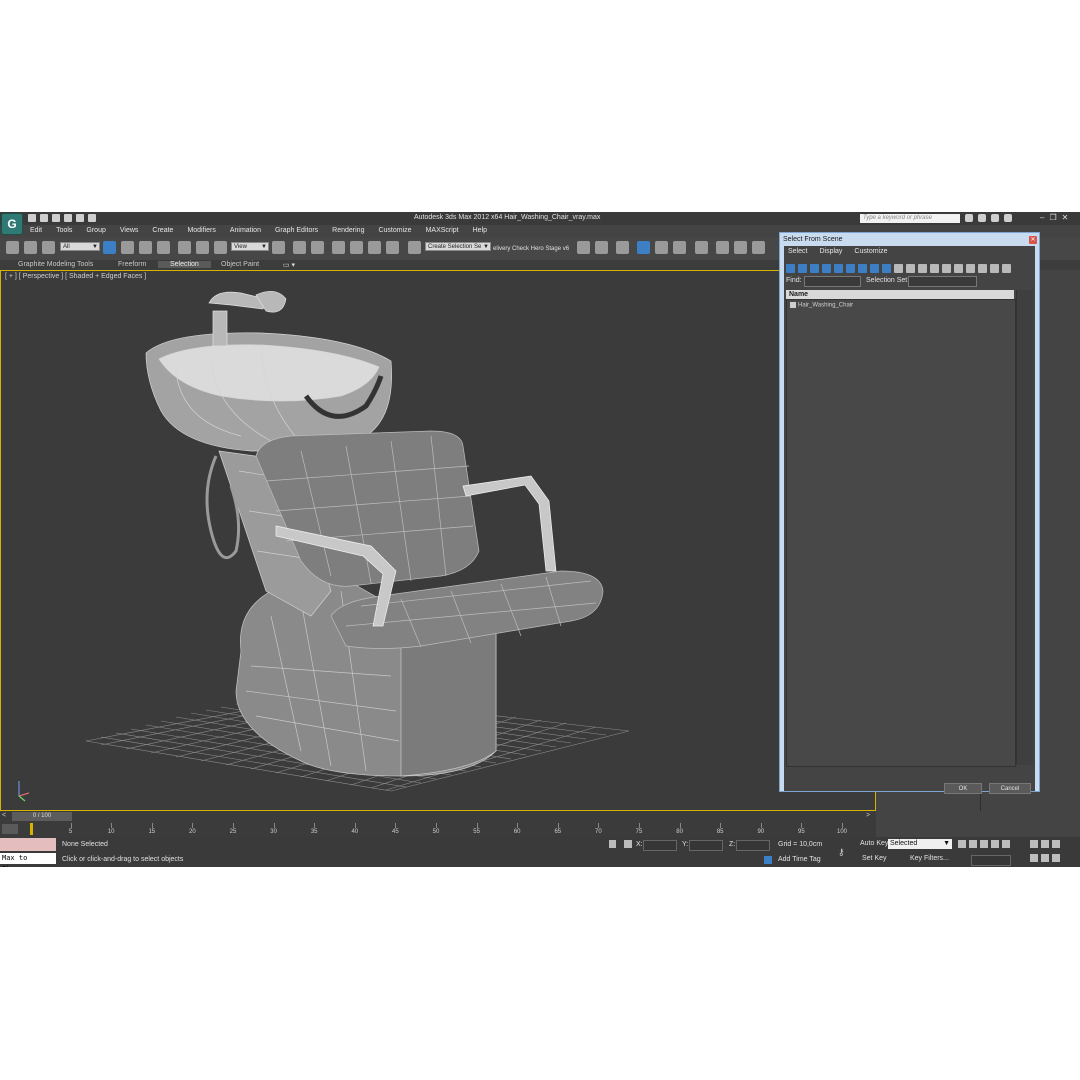 This screenshot has height=1080, width=1080. I want to click on current-frame-input, so click(991, 860).